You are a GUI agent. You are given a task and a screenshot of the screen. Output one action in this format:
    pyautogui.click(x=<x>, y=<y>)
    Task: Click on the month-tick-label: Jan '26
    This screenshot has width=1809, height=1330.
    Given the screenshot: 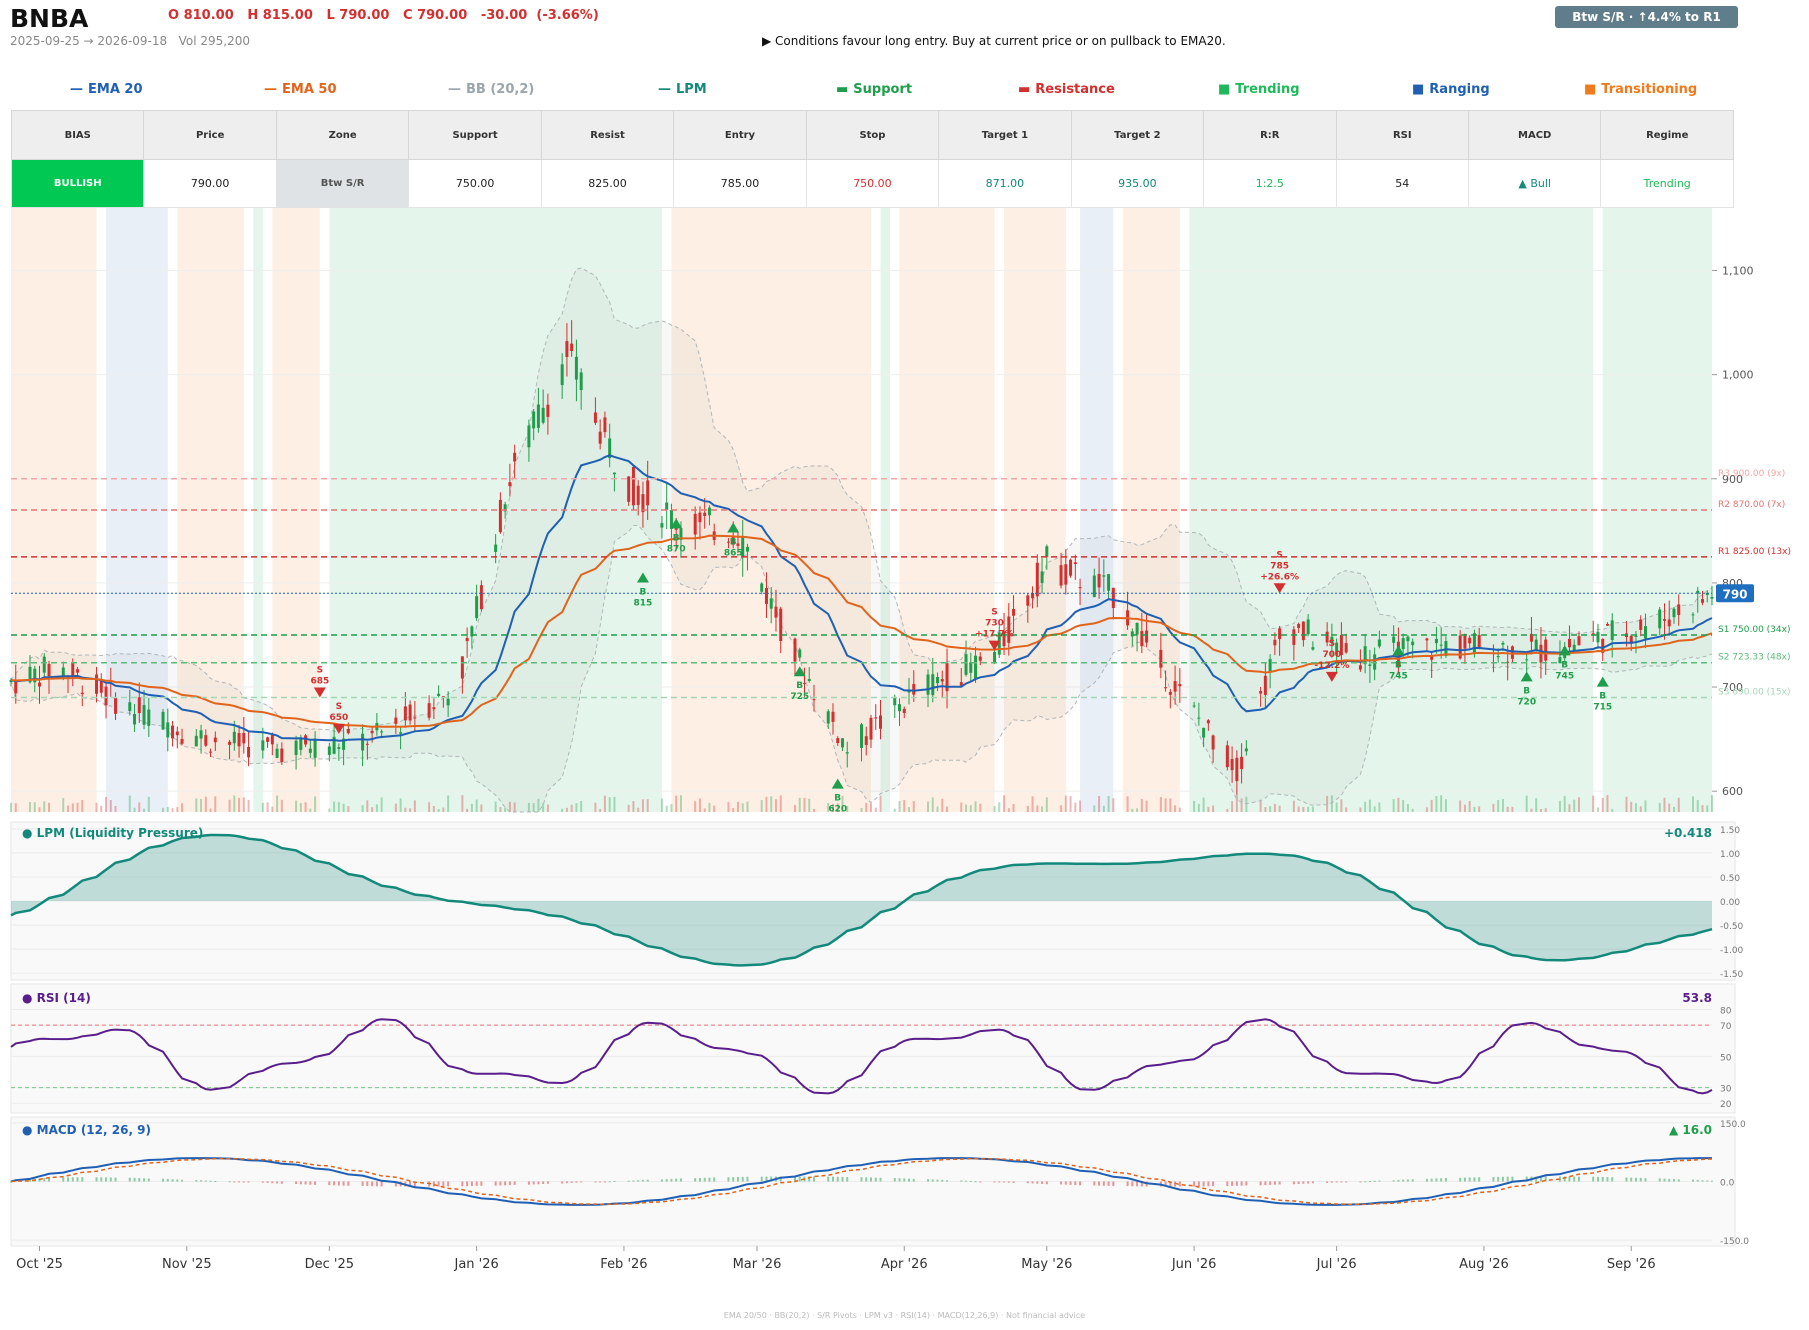 What is the action you would take?
    pyautogui.click(x=475, y=1264)
    